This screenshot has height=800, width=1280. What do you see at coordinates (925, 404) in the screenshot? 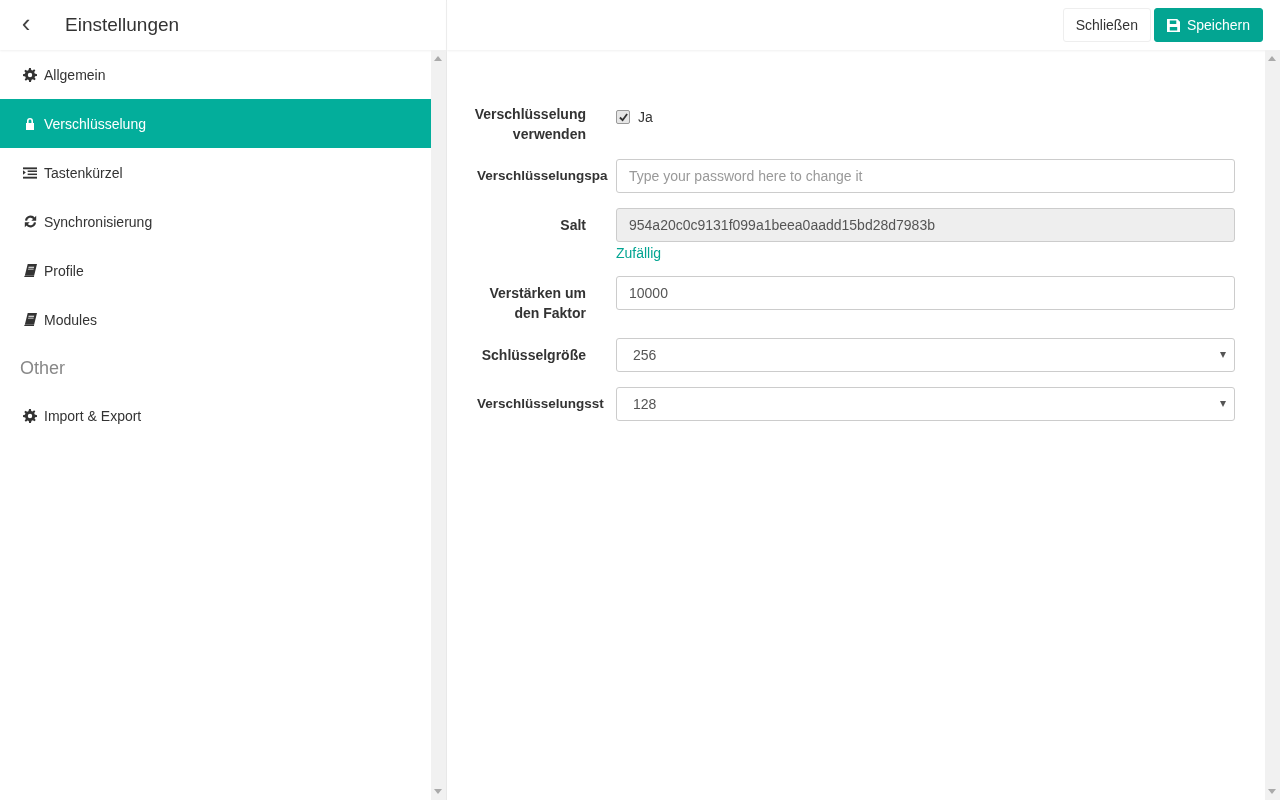
I see `select-dropdown: 128` at bounding box center [925, 404].